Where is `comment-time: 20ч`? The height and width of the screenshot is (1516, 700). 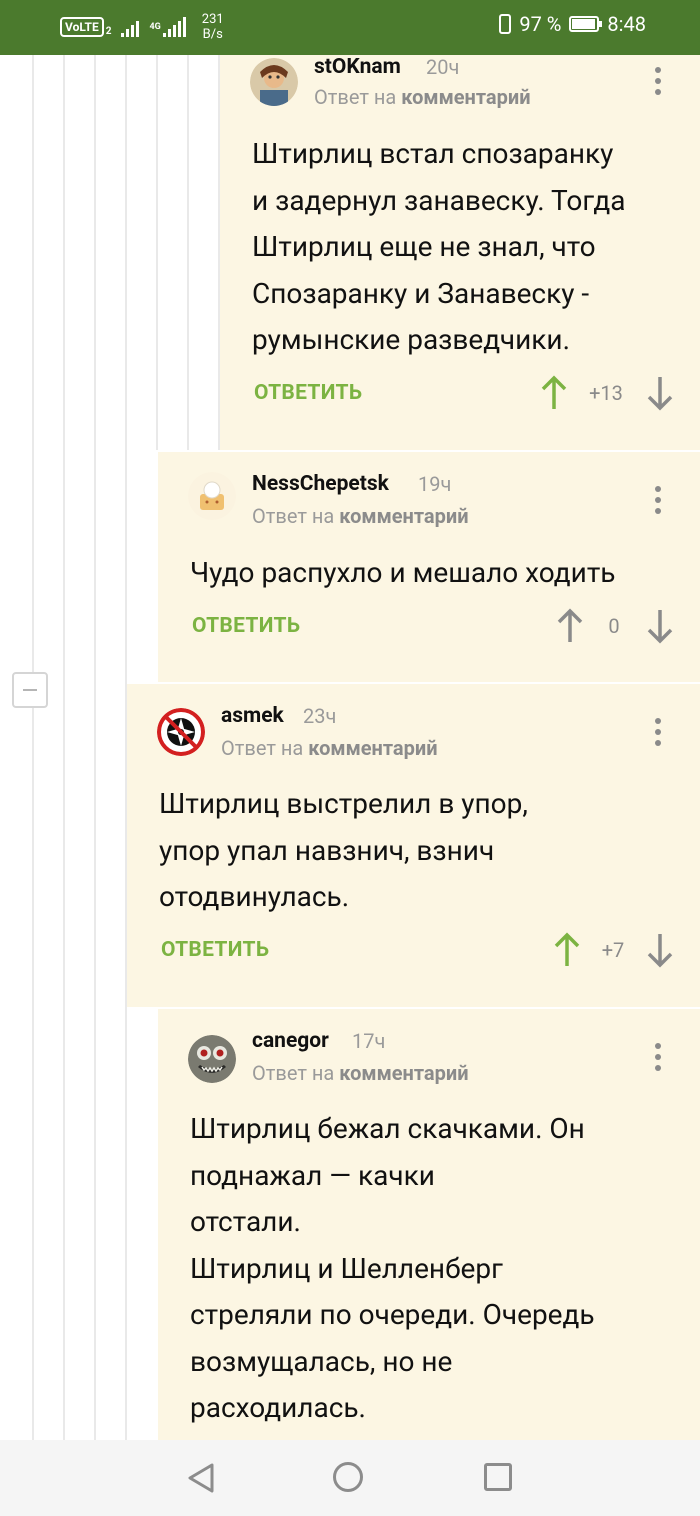
comment-time: 20ч is located at coordinates (443, 67).